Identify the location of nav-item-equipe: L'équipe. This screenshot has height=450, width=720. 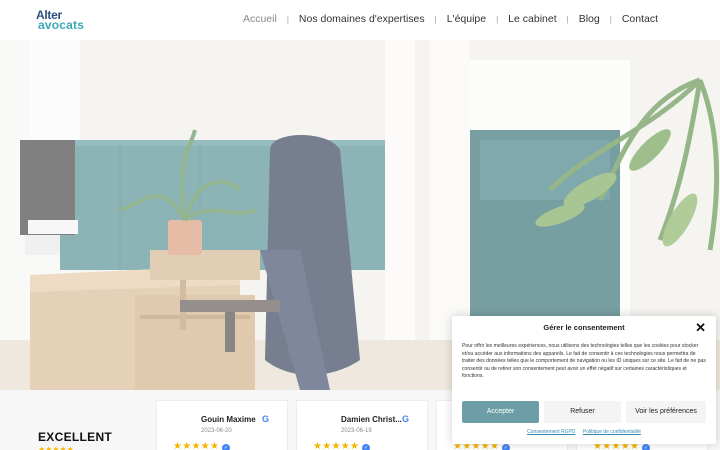
(466, 19).